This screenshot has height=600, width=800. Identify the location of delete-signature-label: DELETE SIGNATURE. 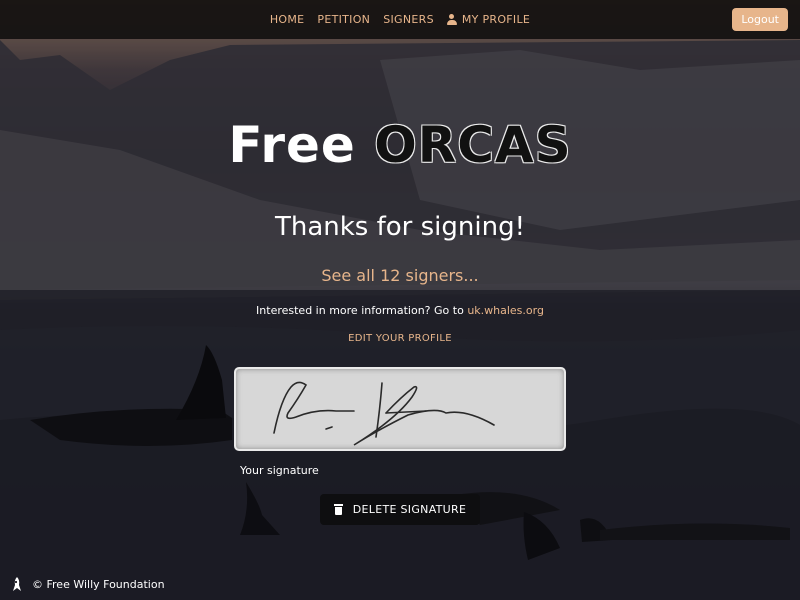
(409, 509).